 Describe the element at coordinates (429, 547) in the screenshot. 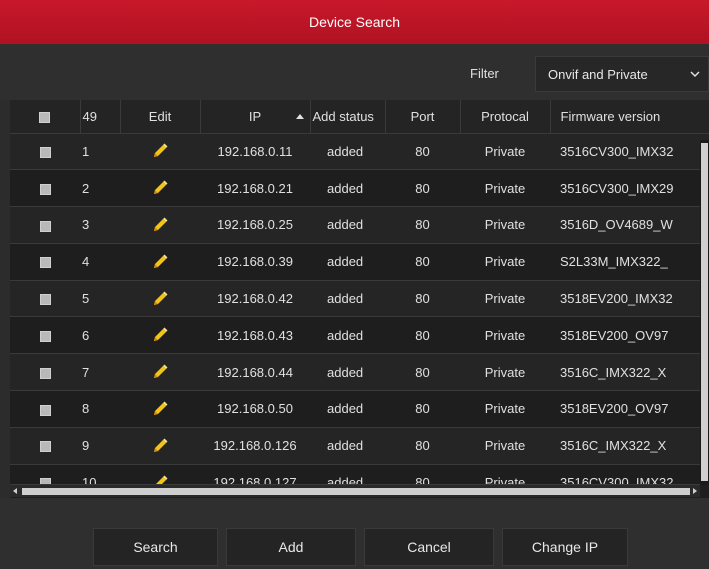

I see `cancel-button: Cancel` at that location.